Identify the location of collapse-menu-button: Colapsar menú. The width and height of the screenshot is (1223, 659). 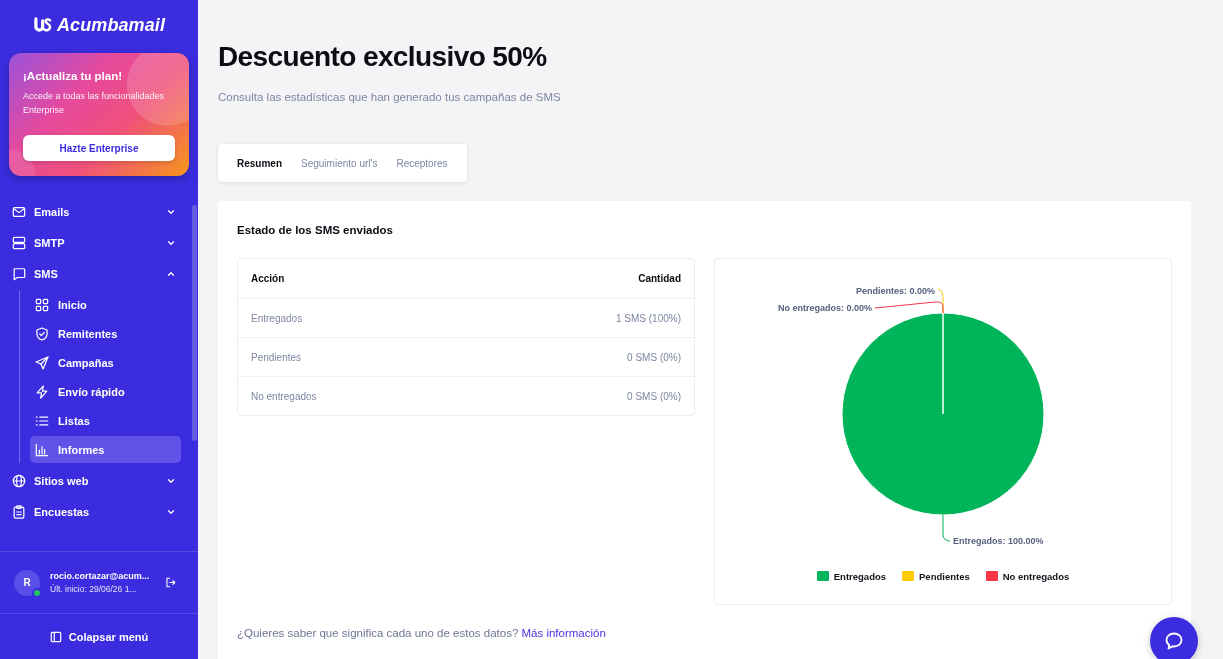
(99, 636).